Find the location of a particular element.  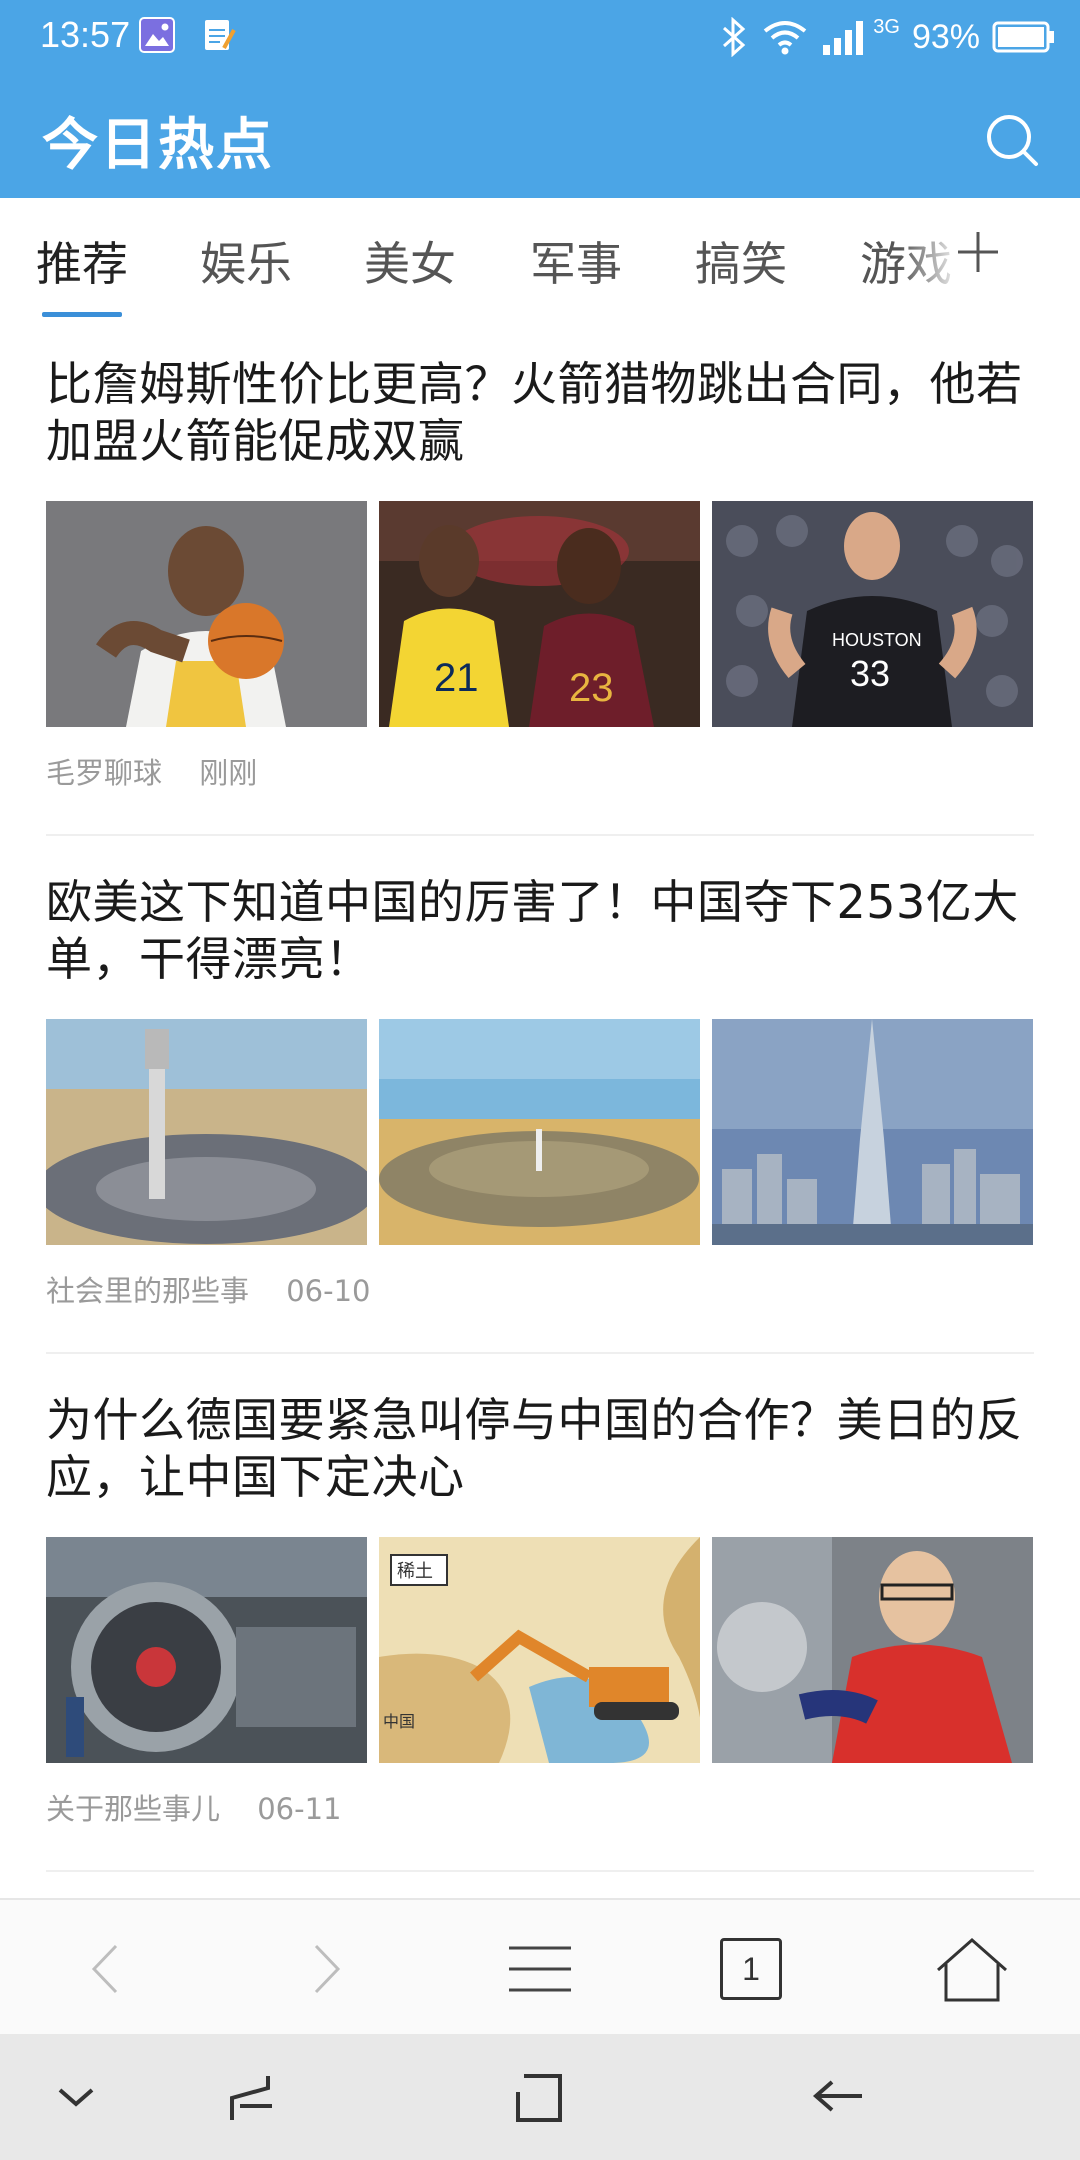

battery-icon is located at coordinates (1023, 37).